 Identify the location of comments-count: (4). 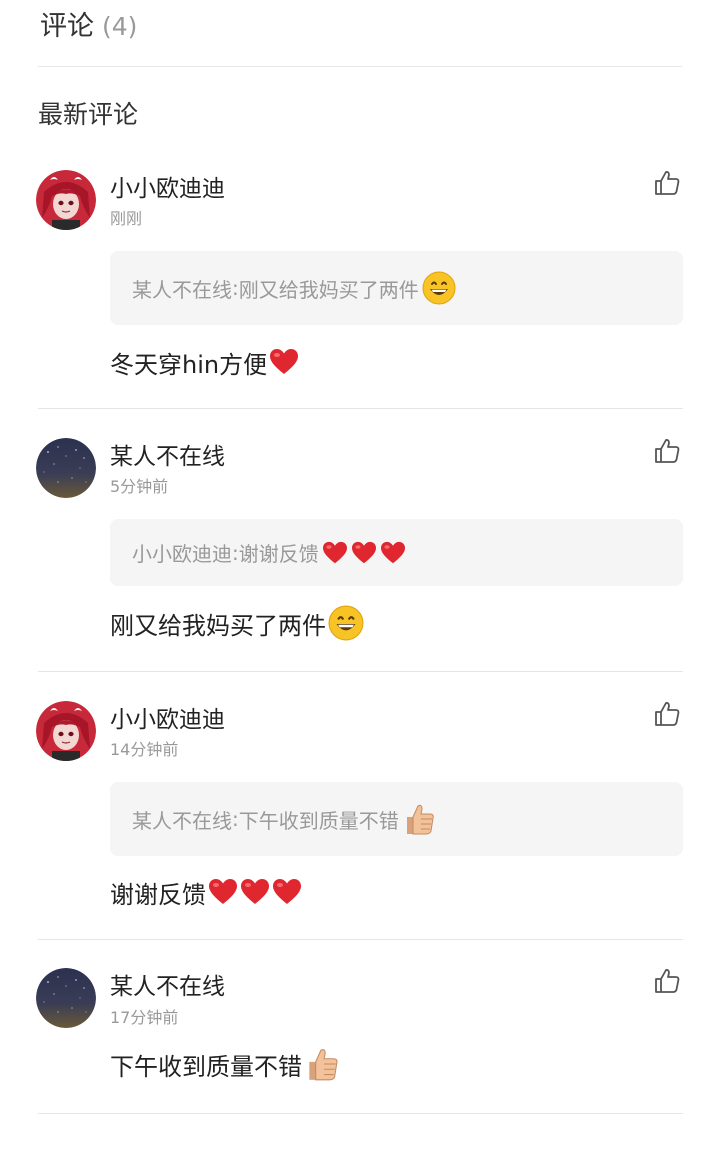
(120, 26).